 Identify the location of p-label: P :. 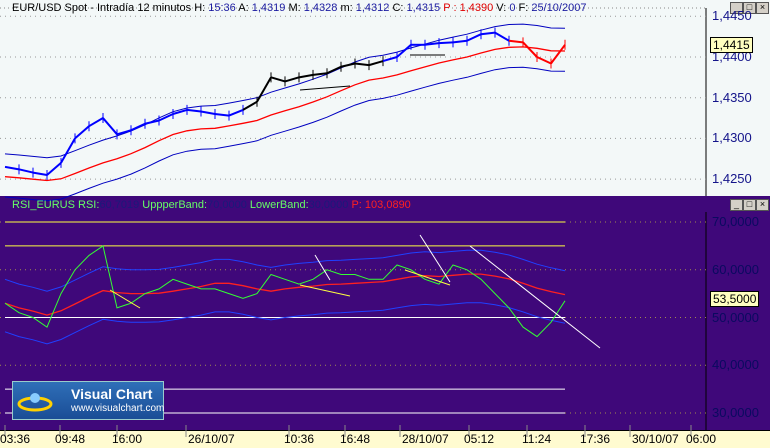
(450, 8).